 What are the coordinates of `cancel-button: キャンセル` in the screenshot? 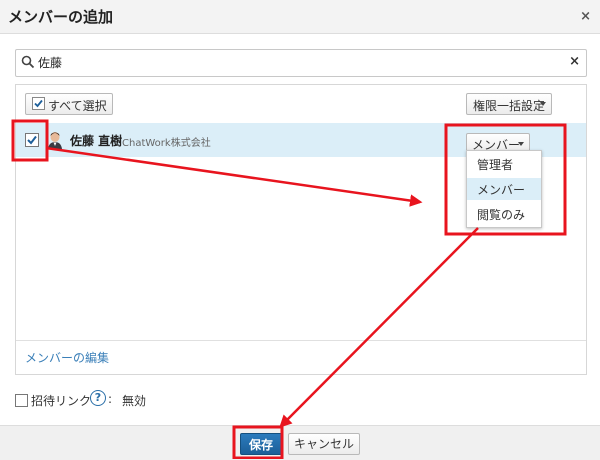 It's located at (324, 444).